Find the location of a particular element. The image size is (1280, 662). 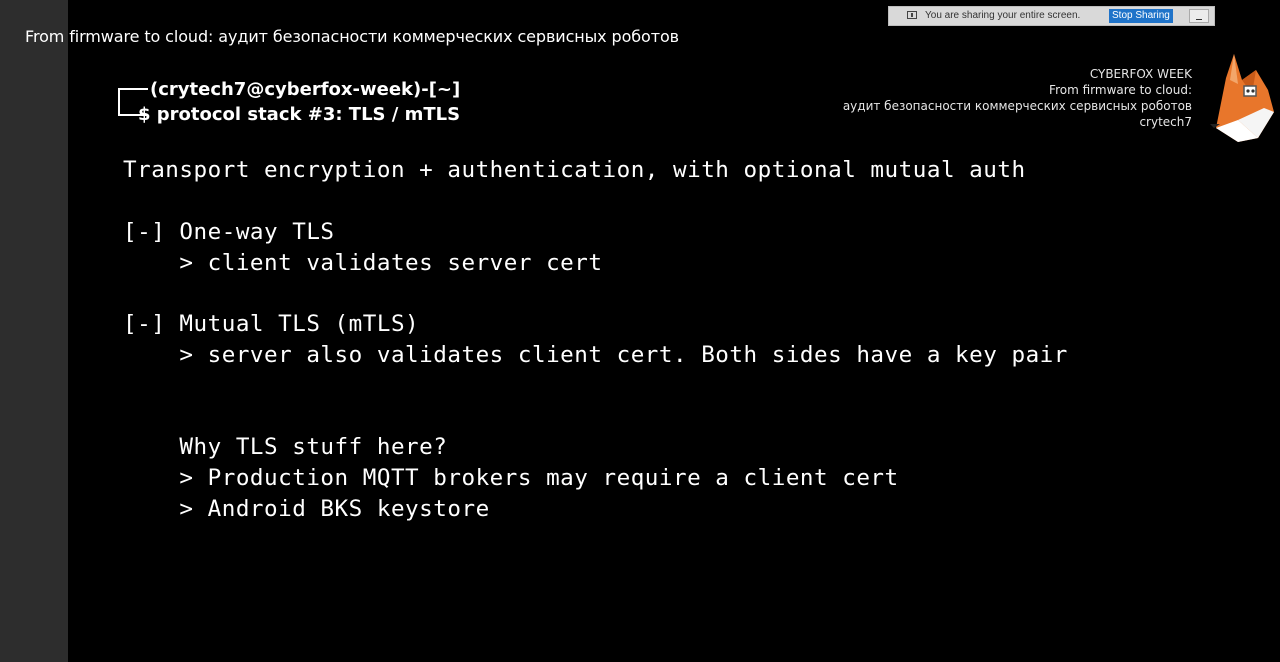

branding-speaker: crytech7 is located at coordinates (1165, 122).